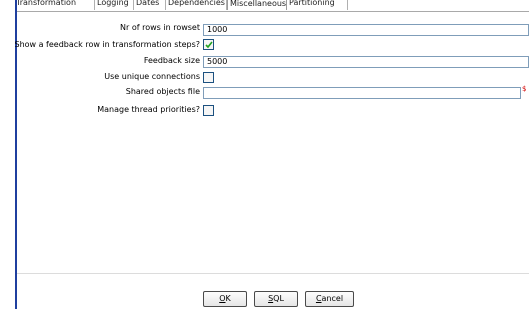  What do you see at coordinates (257, 5) in the screenshot?
I see `tab-miscellaneous: Miscellaneous` at bounding box center [257, 5].